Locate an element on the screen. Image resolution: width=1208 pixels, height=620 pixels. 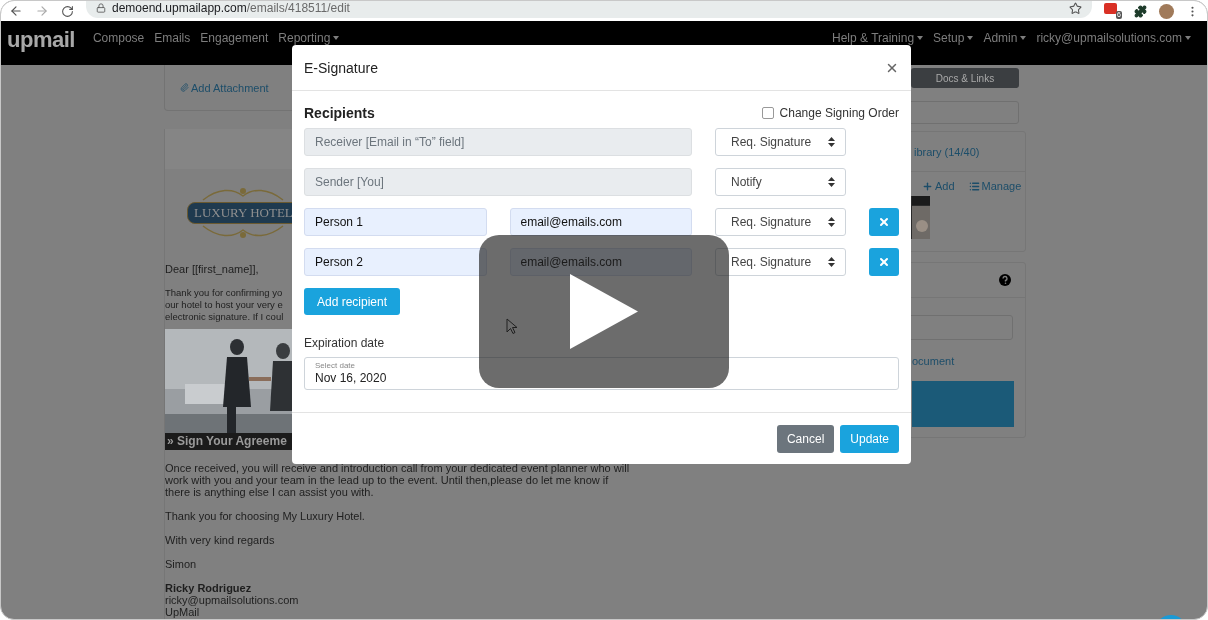
signature-name: Ricky Rodriguez is located at coordinates (209, 588).